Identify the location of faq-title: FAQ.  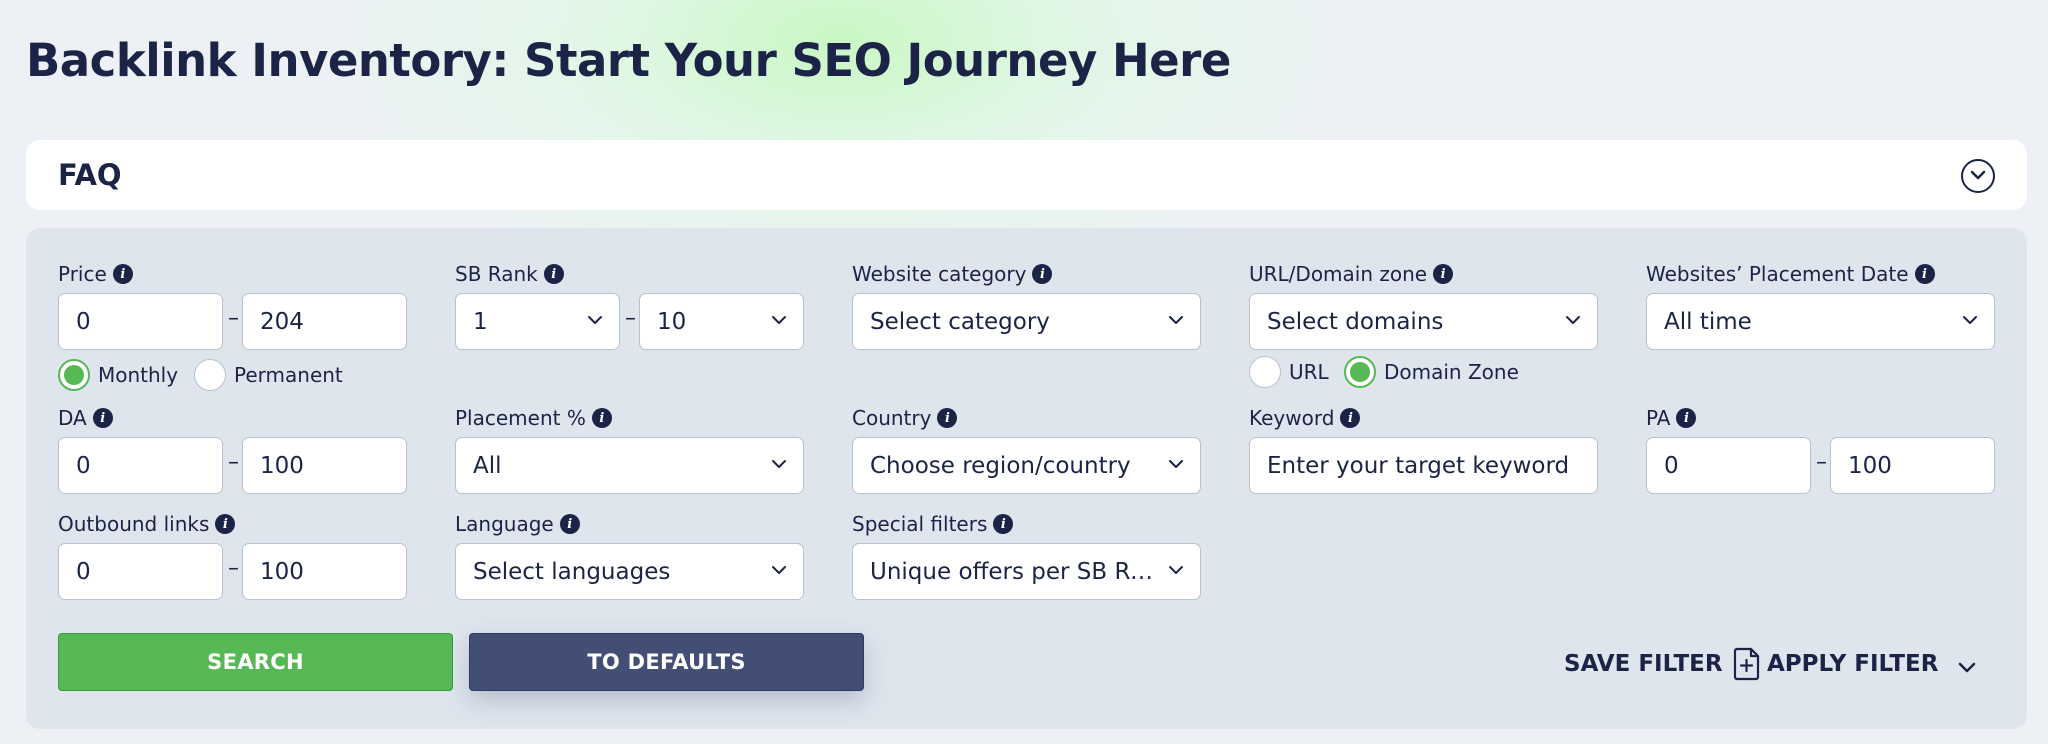
(90, 175).